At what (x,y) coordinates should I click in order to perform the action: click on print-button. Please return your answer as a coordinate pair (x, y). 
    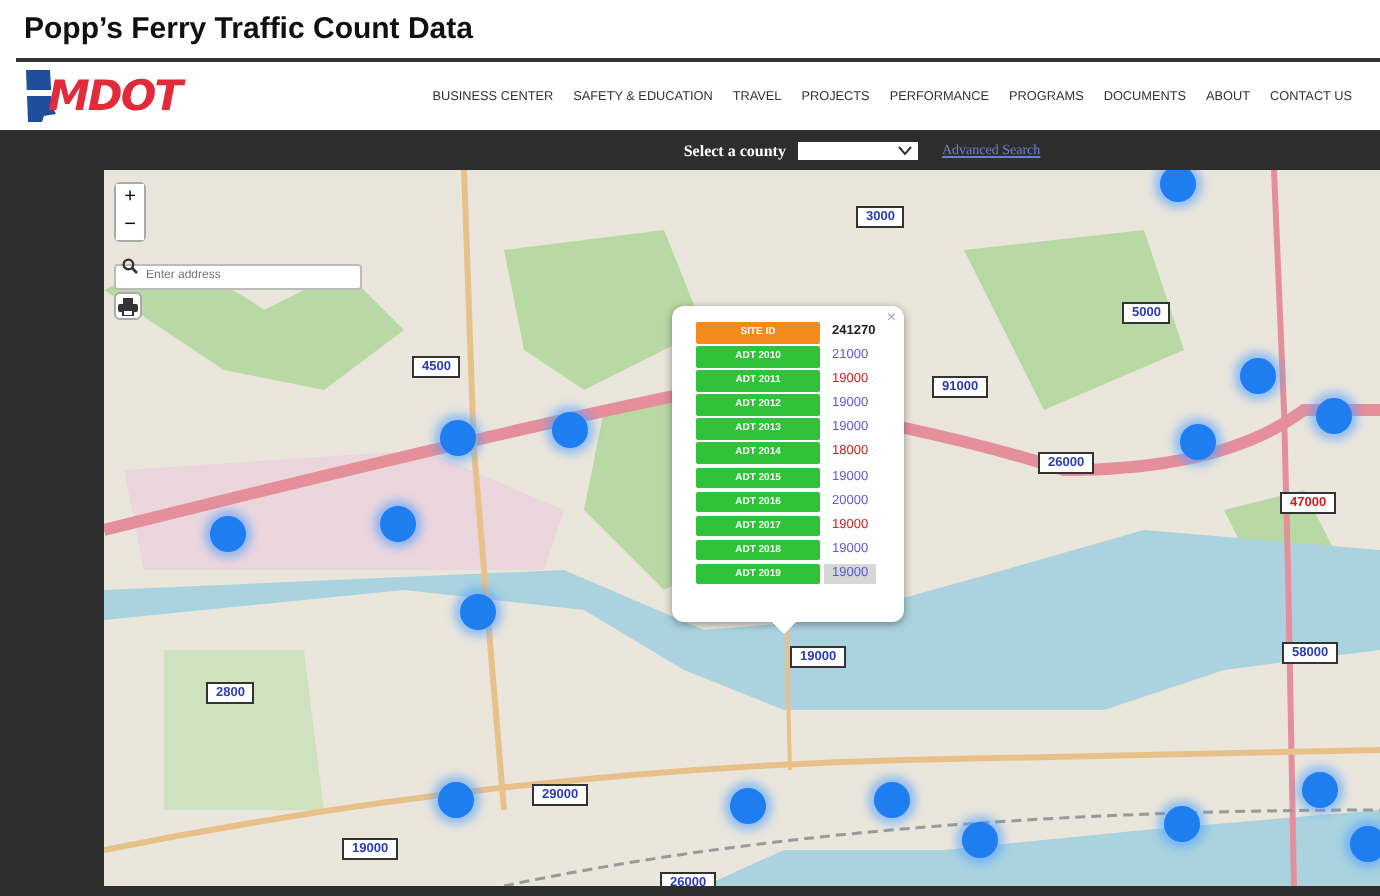
    Looking at the image, I should click on (128, 306).